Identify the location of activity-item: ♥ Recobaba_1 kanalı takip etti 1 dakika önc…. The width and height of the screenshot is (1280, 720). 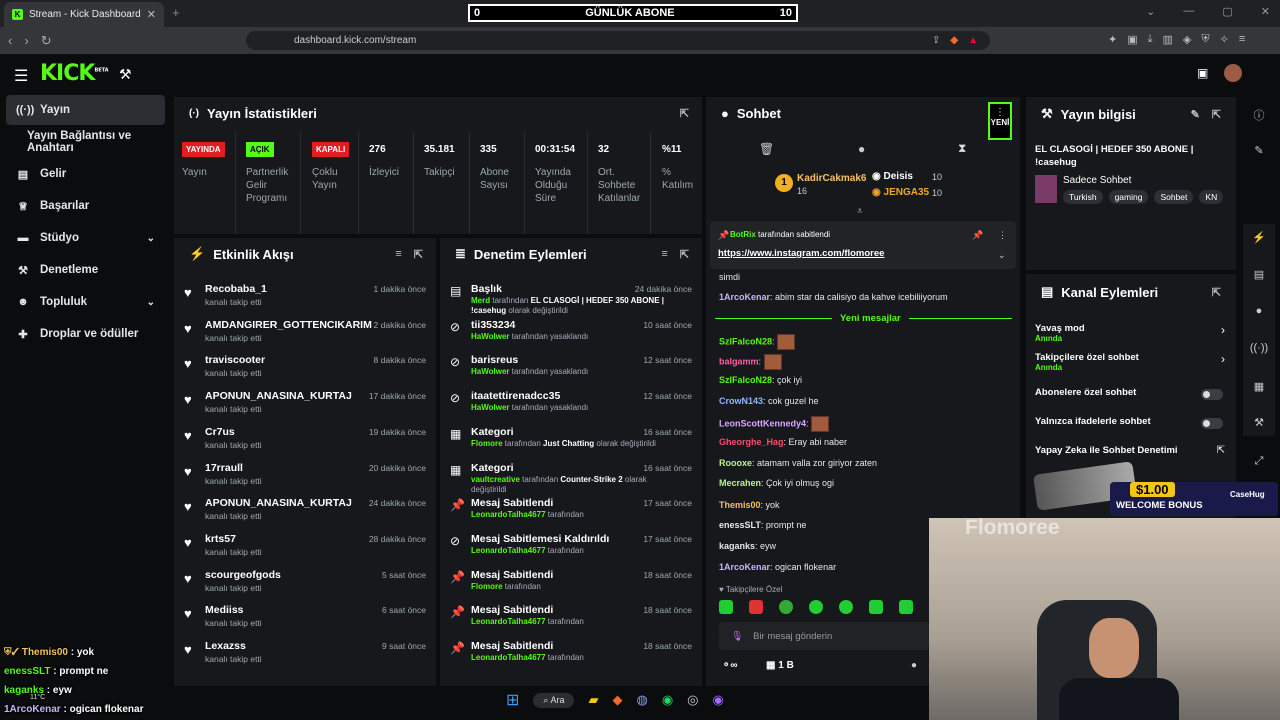
(305, 301).